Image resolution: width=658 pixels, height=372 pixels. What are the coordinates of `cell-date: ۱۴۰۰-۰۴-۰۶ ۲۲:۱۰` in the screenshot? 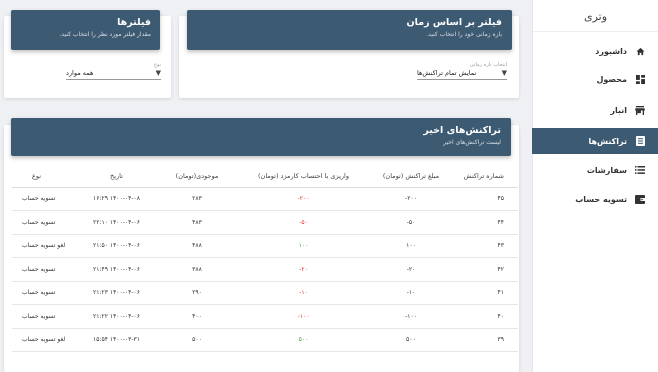 It's located at (116, 222).